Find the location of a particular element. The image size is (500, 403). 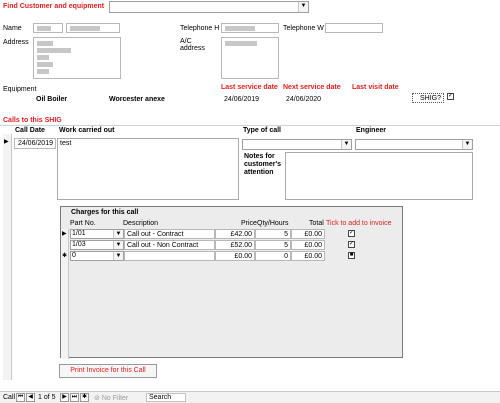

last-service-field: 24/06/2019 is located at coordinates (250, 99).